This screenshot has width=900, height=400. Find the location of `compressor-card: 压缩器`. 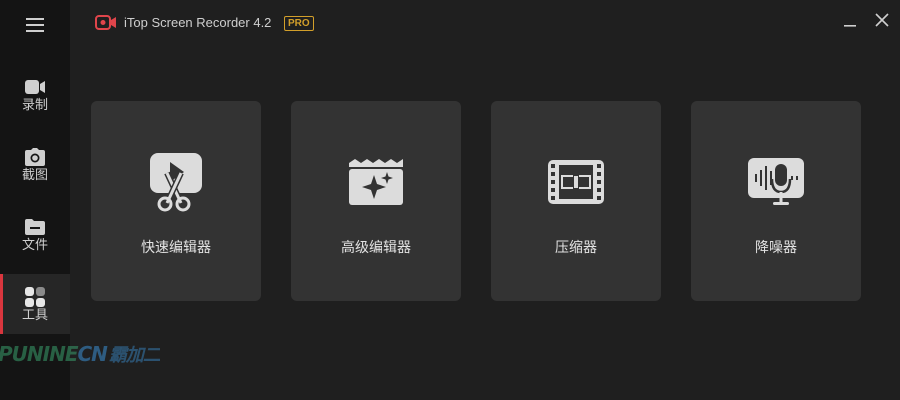

compressor-card: 压缩器 is located at coordinates (576, 201).